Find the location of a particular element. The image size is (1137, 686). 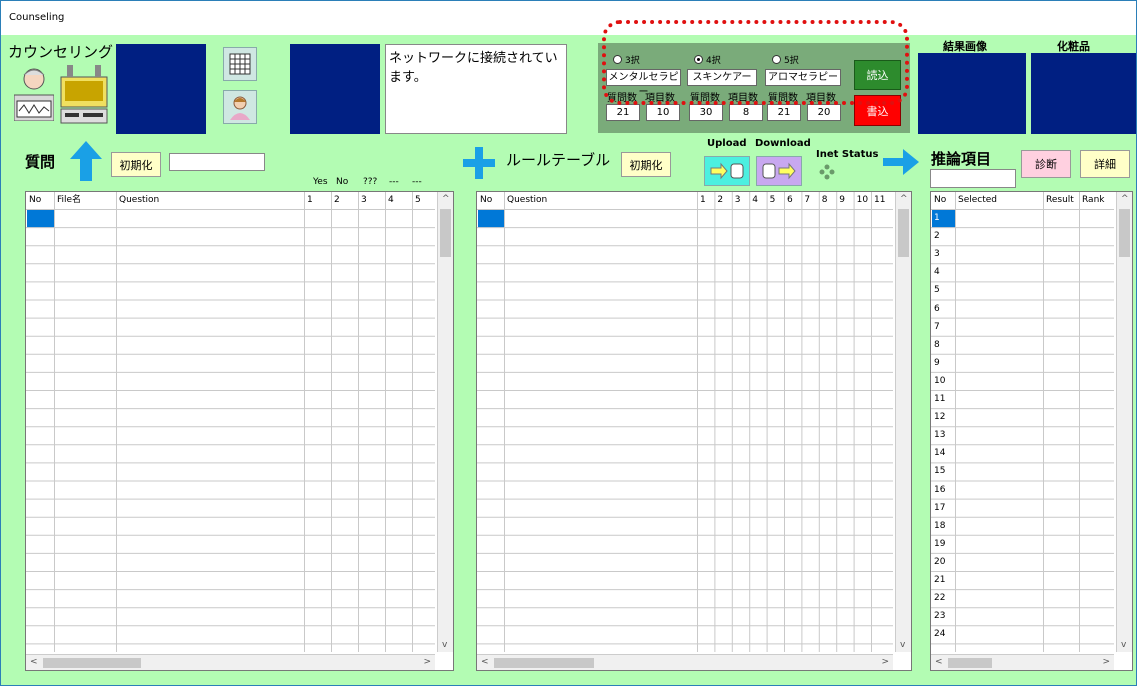

download-icon is located at coordinates (779, 171).